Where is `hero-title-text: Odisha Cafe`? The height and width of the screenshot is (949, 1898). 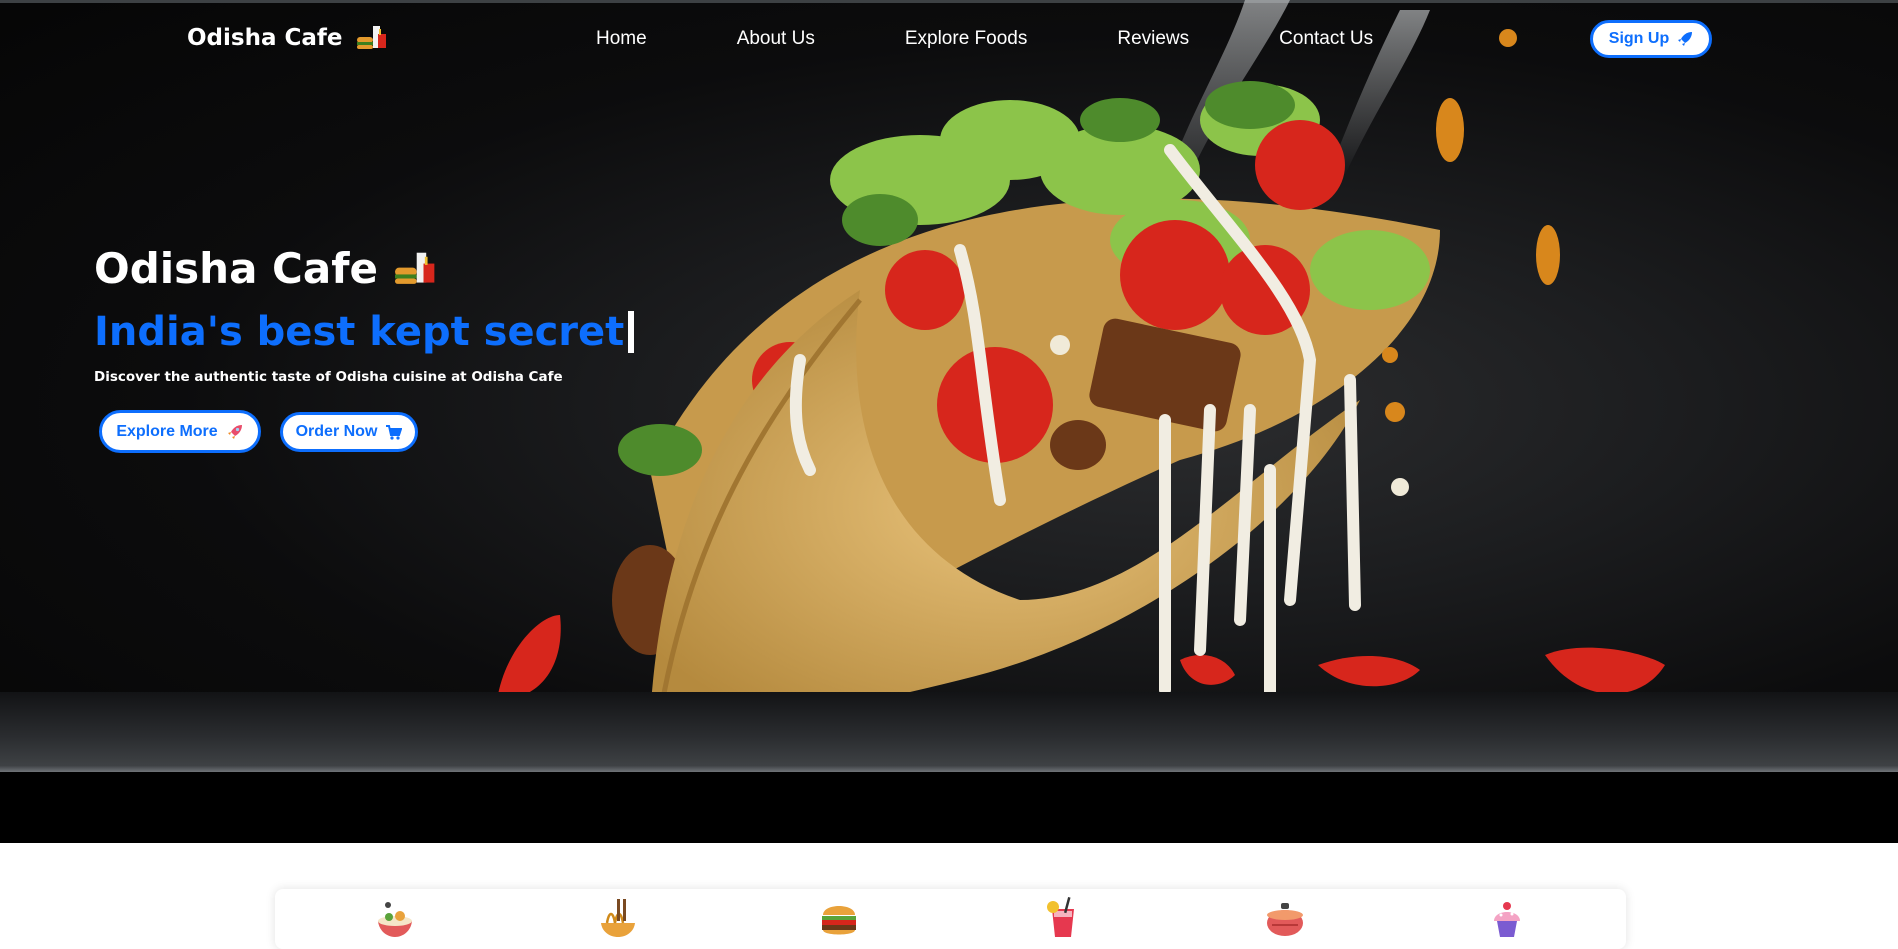 hero-title-text: Odisha Cafe is located at coordinates (236, 268).